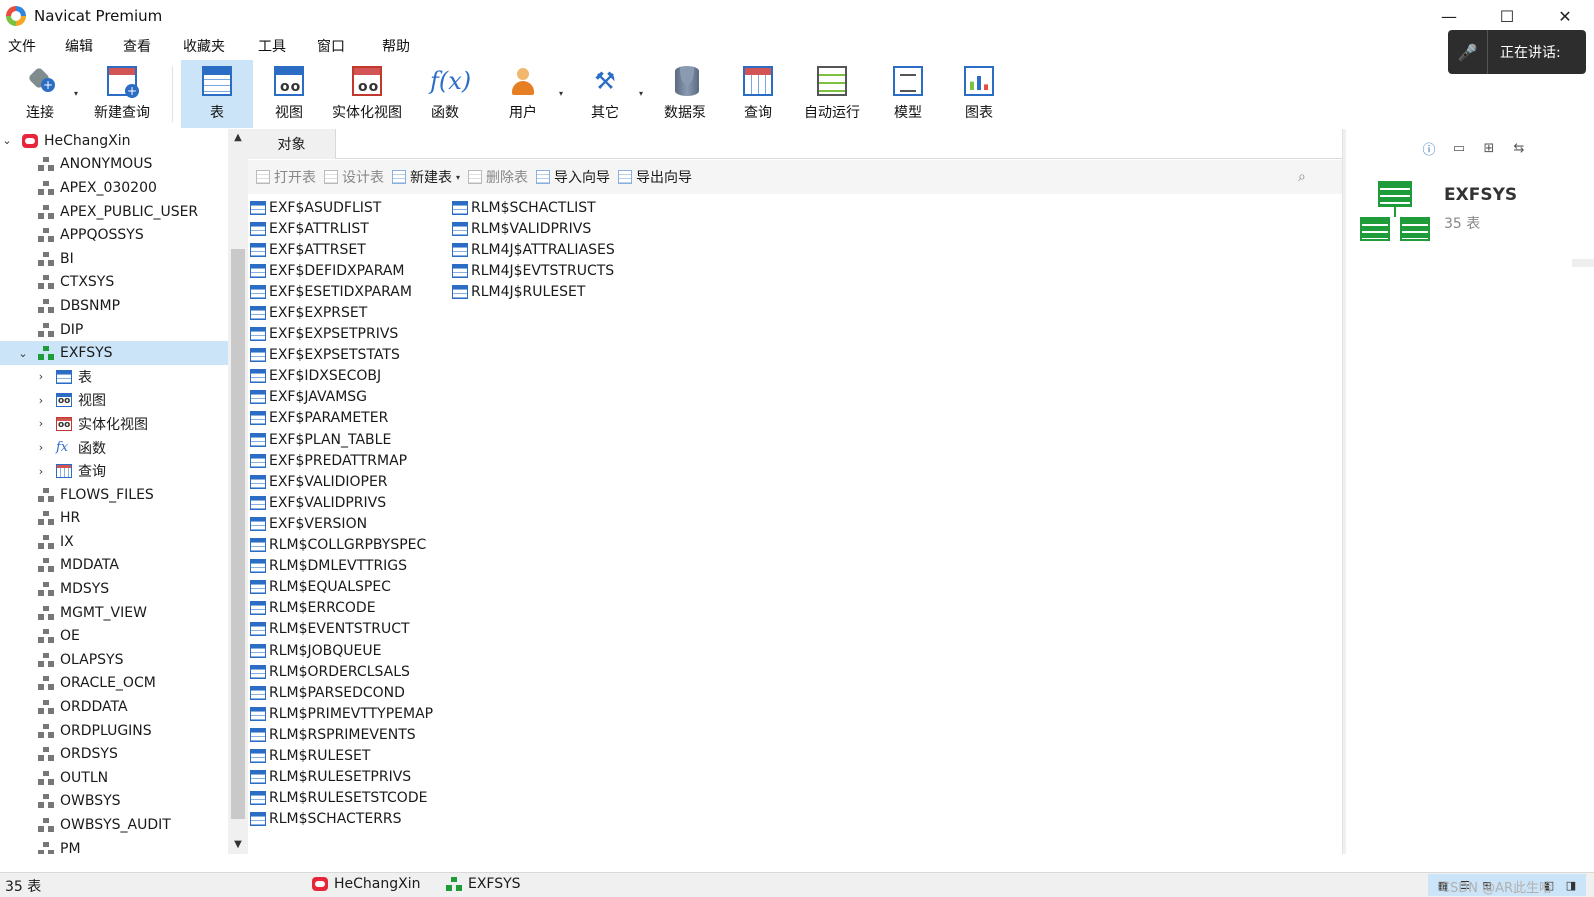 This screenshot has width=1594, height=897. What do you see at coordinates (238, 534) in the screenshot?
I see `scroll-thumb` at bounding box center [238, 534].